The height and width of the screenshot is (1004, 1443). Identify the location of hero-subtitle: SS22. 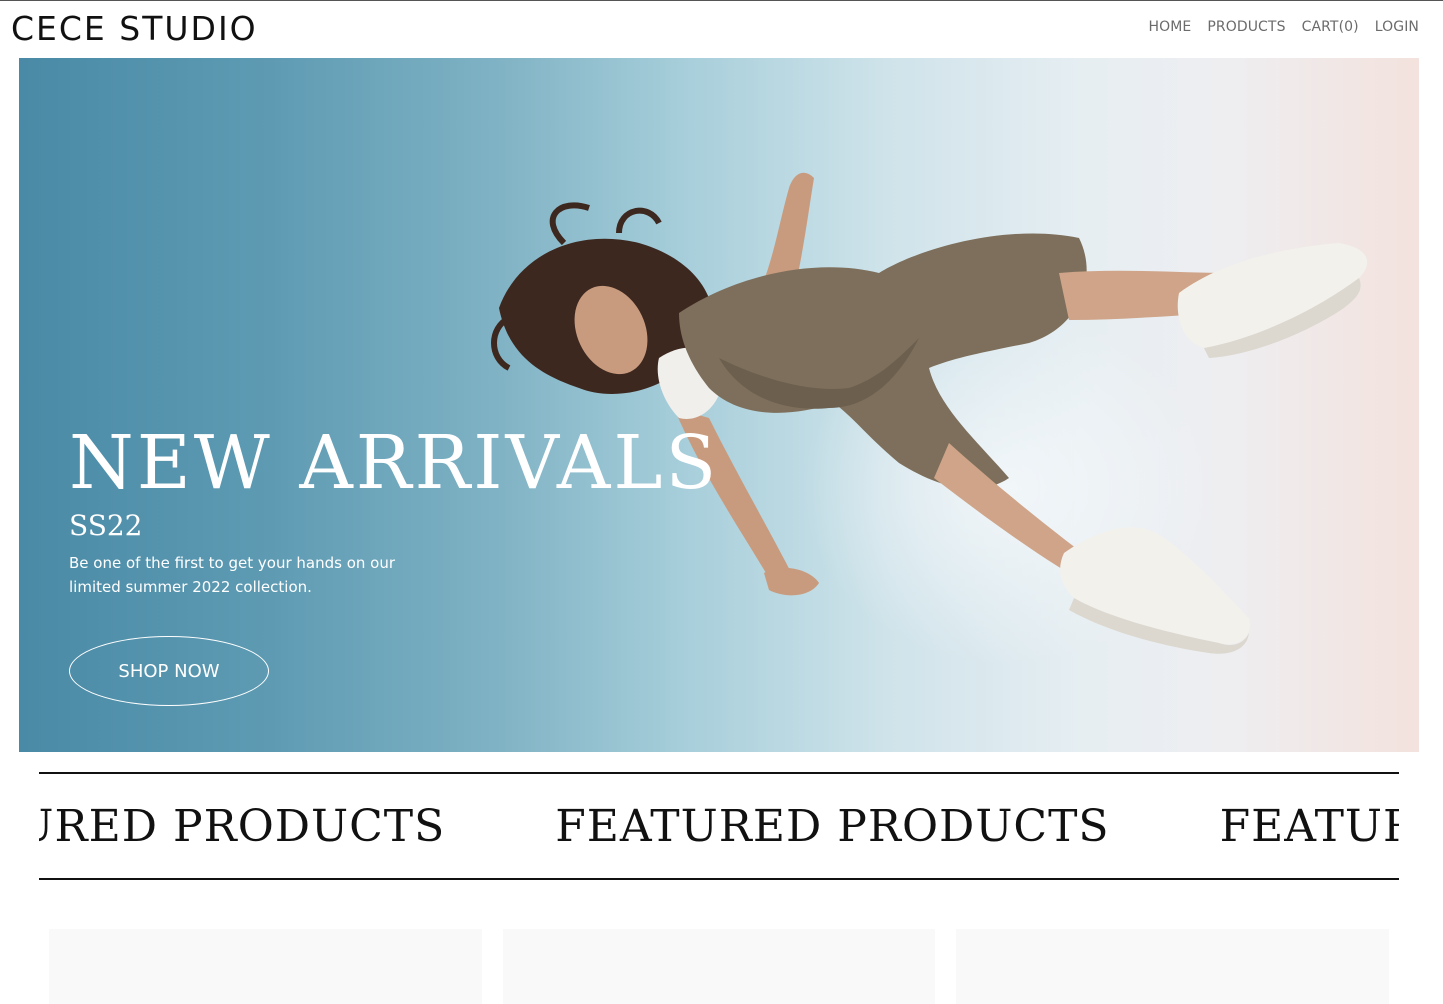
(106, 525).